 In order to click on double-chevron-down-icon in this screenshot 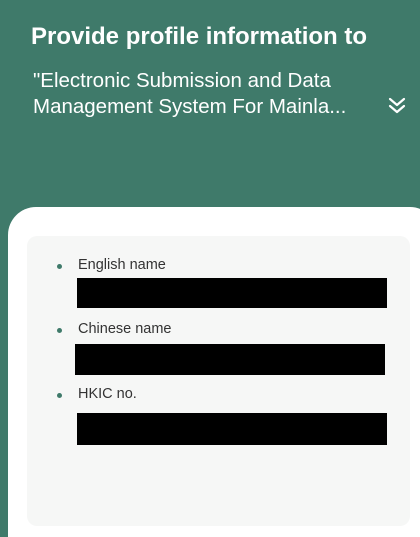, I will do `click(397, 107)`.